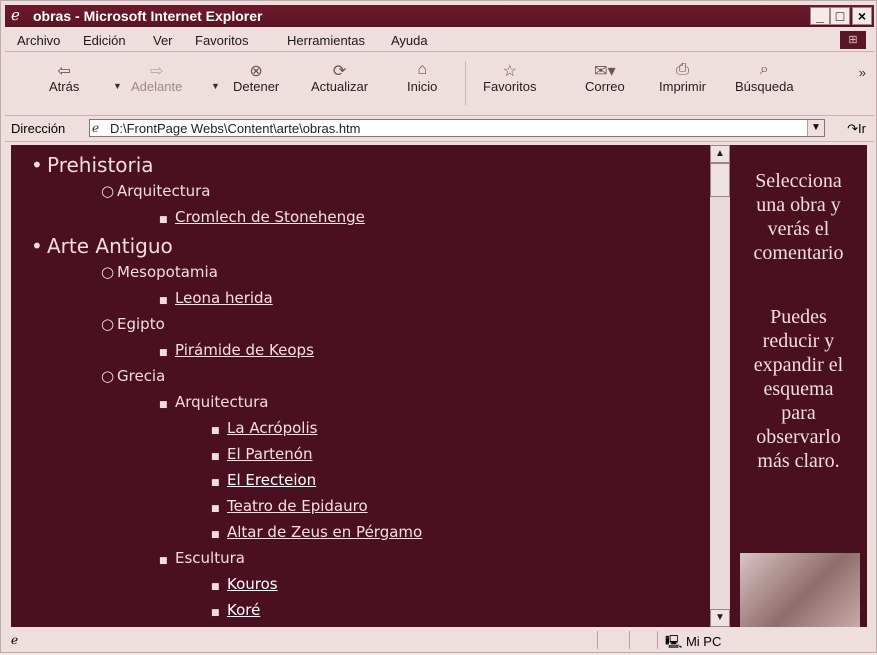  What do you see at coordinates (159, 272) in the screenshot?
I see `outline-heading-item: ○ Mesopotamia` at bounding box center [159, 272].